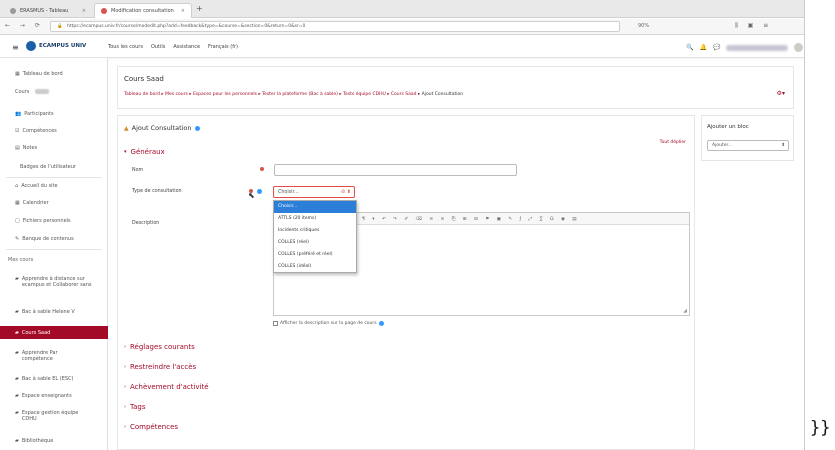  Describe the element at coordinates (146, 223) in the screenshot. I see `description-label: Description` at that location.